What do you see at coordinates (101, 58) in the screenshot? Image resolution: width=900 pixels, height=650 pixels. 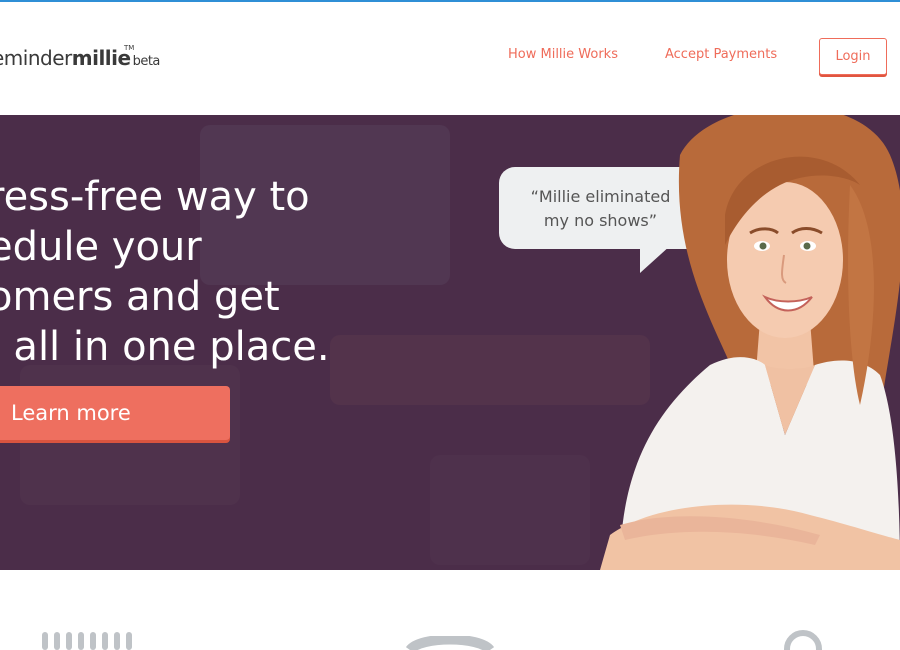 I see `logo-text-part2: millie` at bounding box center [101, 58].